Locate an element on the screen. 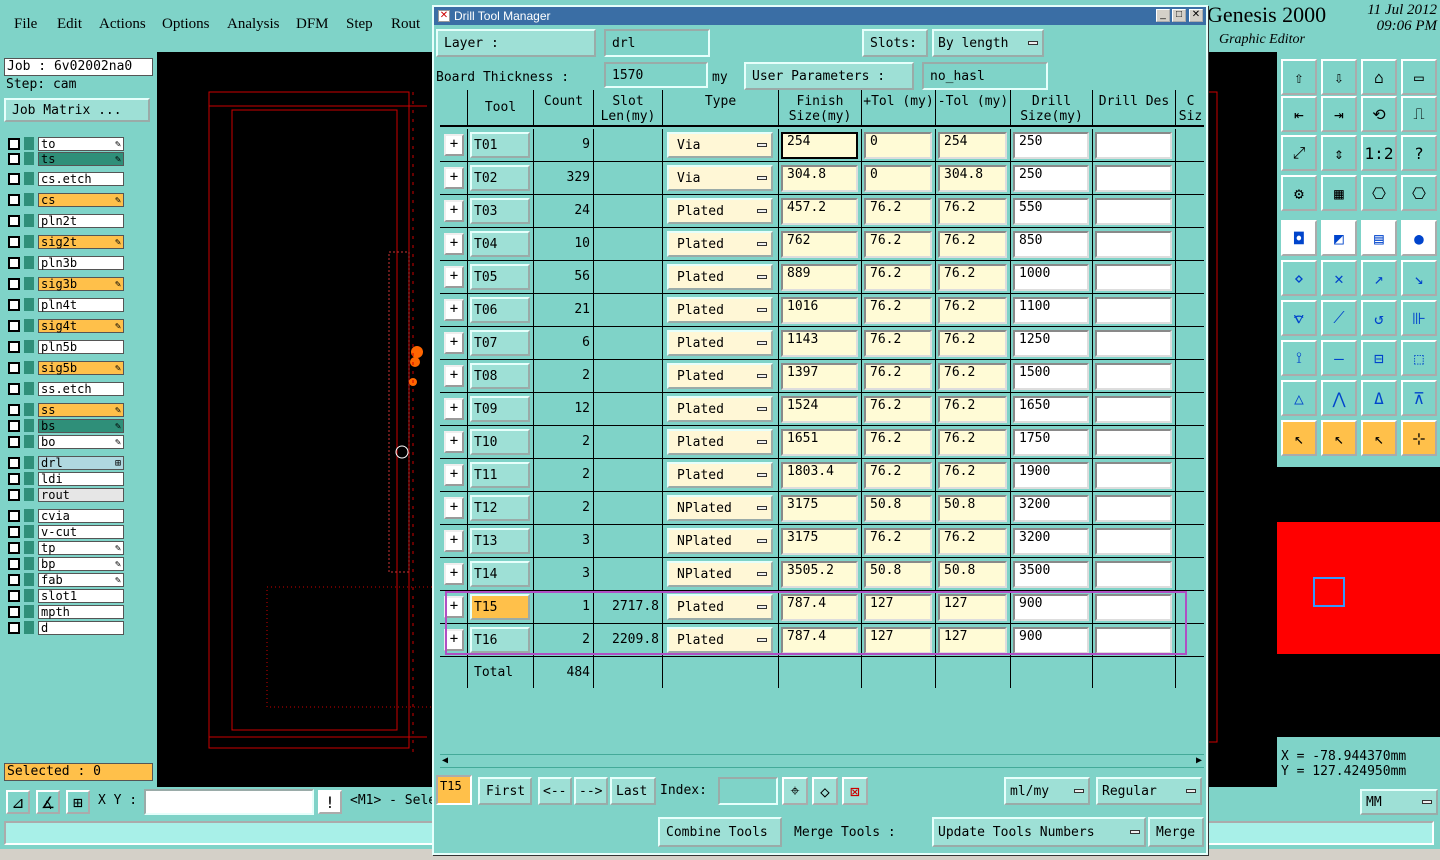 The width and height of the screenshot is (1440, 860). pan-up-icon: ⇧ is located at coordinates (1299, 77).